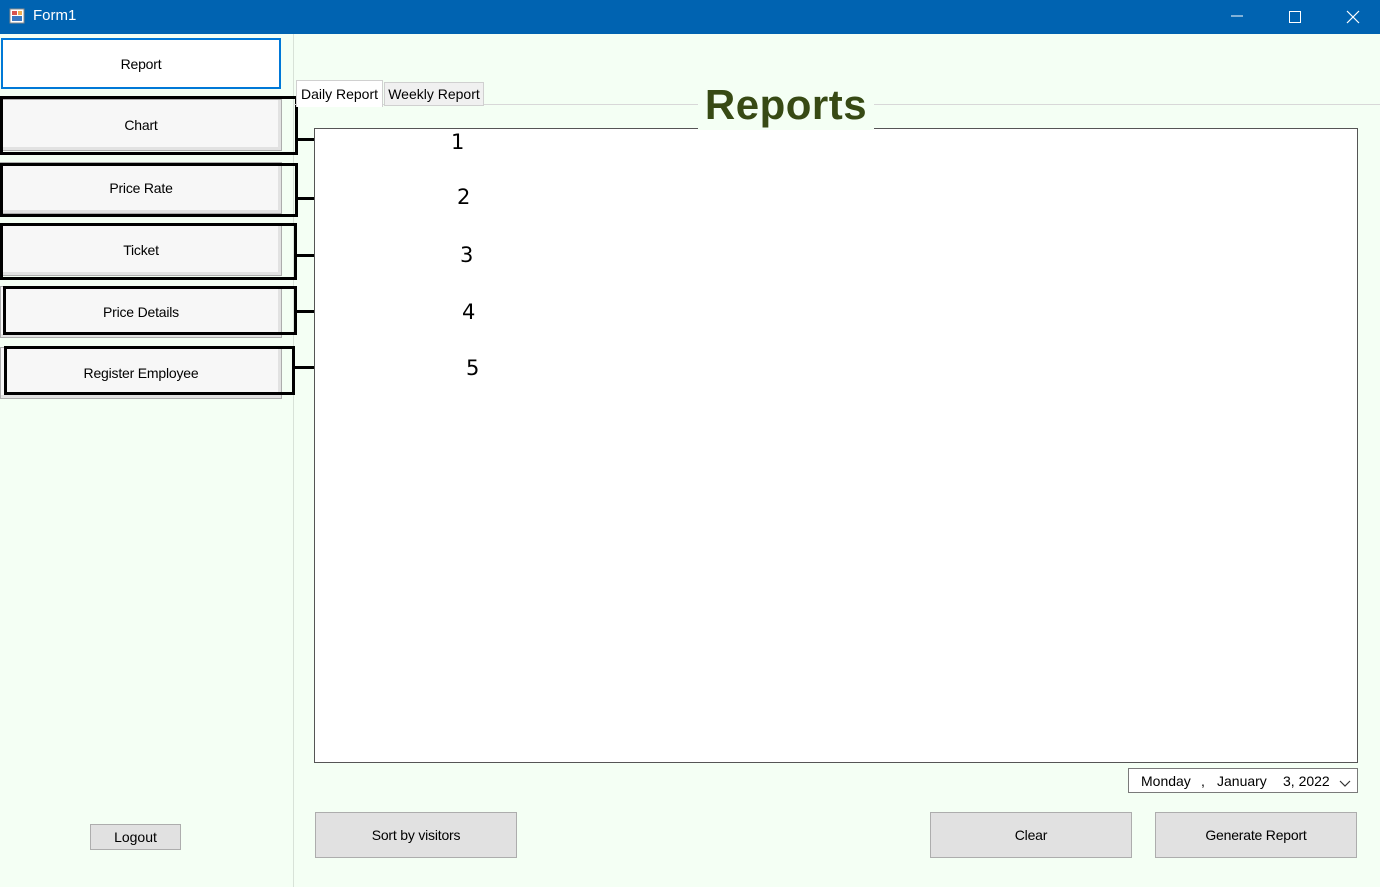 The width and height of the screenshot is (1380, 887). What do you see at coordinates (473, 368) in the screenshot?
I see `callout-number-5: 5` at bounding box center [473, 368].